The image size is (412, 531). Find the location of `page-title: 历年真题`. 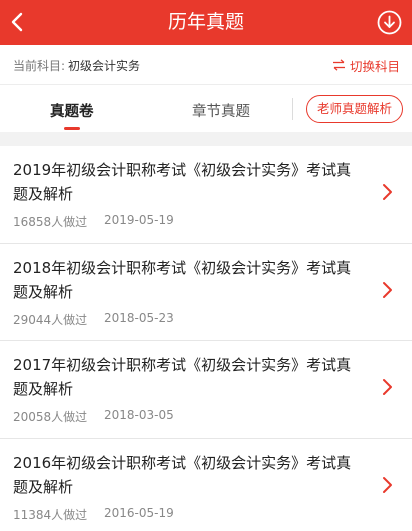

page-title: 历年真题 is located at coordinates (205, 22).